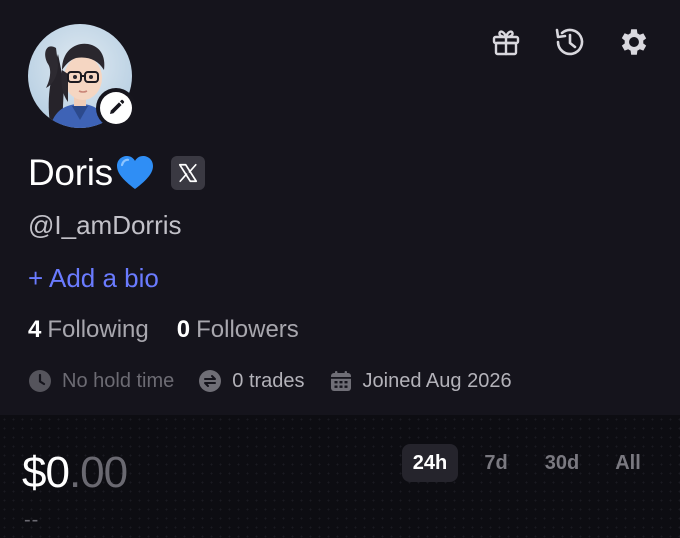 This screenshot has height=538, width=680. What do you see at coordinates (98, 329) in the screenshot?
I see `following-label: Following` at bounding box center [98, 329].